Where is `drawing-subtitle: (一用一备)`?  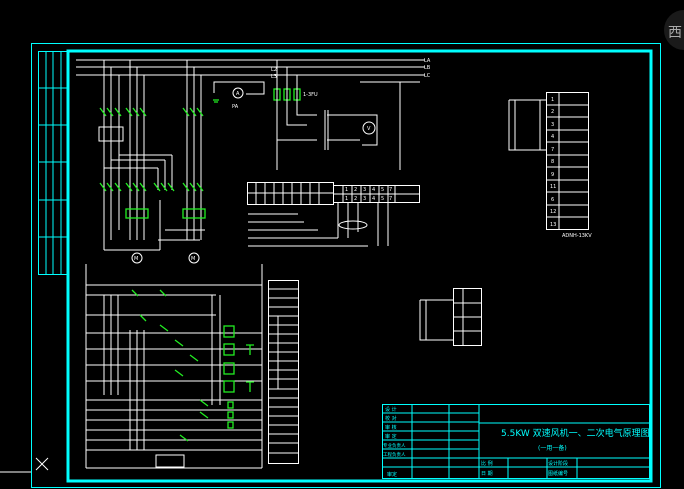
drawing-subtitle: (一用一备) is located at coordinates (552, 448).